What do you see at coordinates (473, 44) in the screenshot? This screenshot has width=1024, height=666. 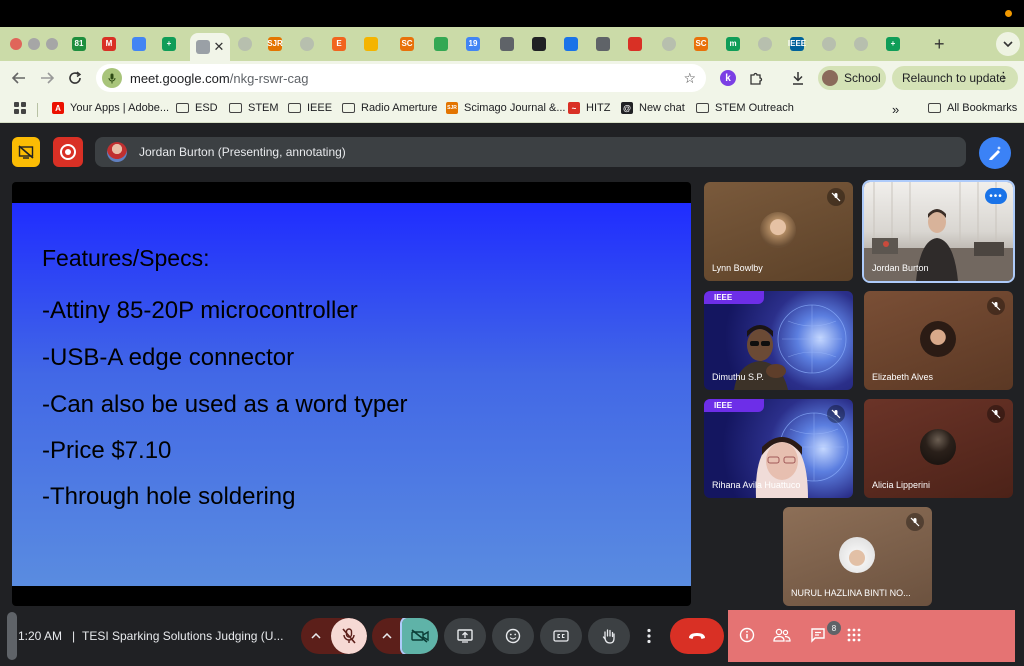 I see `browser-tab: 19` at bounding box center [473, 44].